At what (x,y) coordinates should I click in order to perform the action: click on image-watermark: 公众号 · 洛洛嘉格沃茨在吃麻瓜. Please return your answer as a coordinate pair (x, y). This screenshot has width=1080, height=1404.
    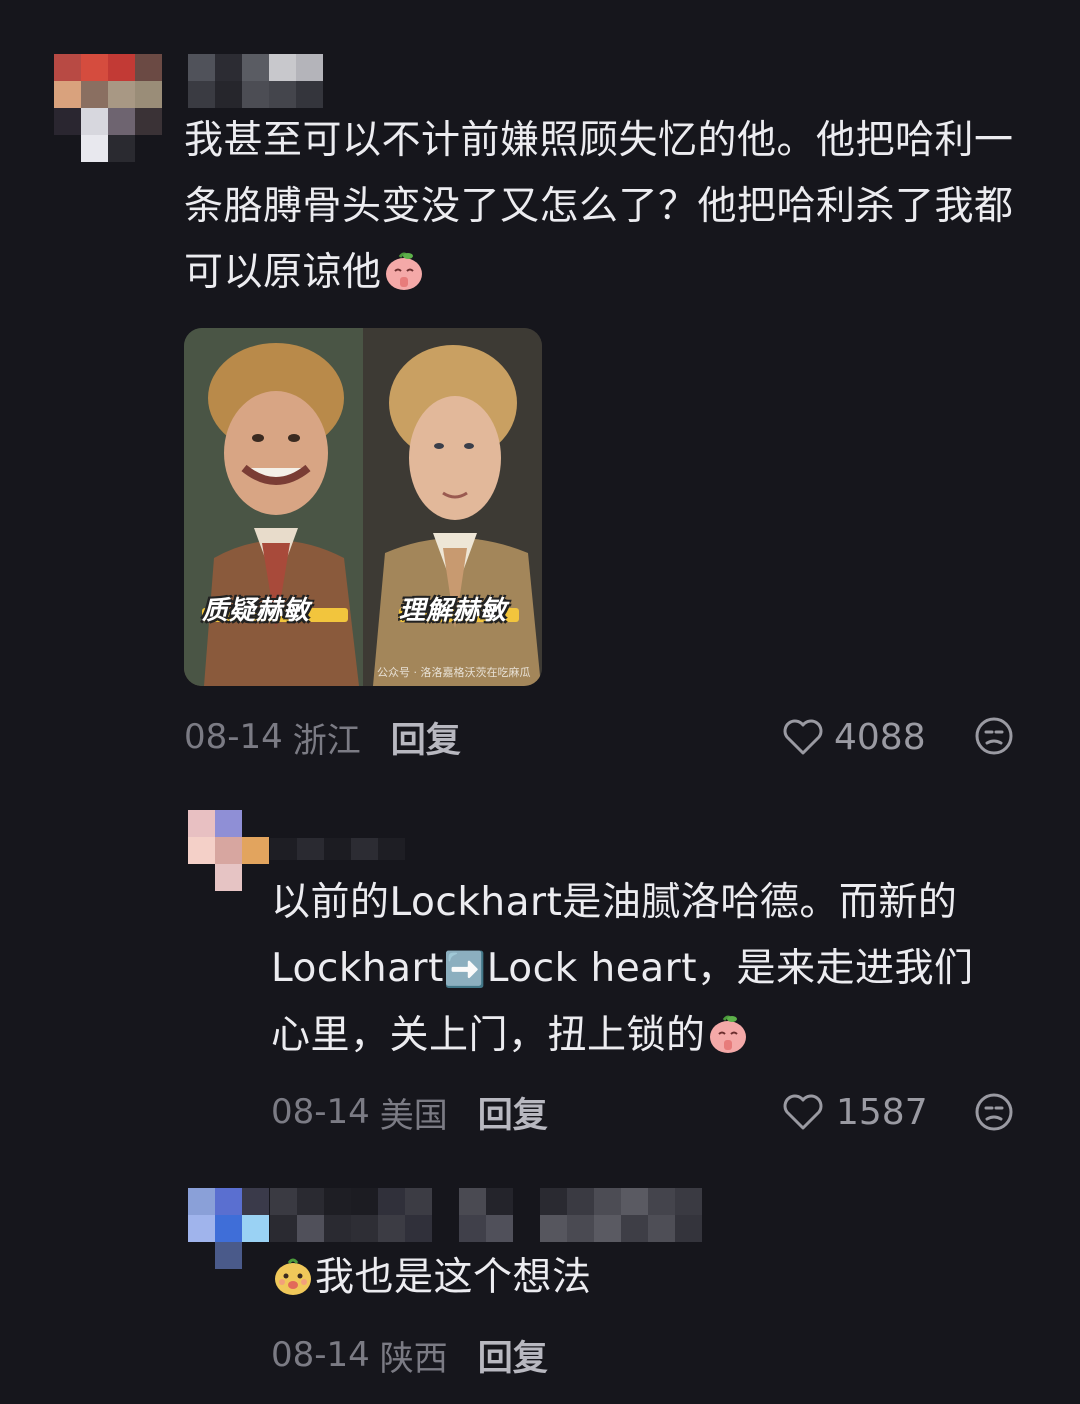
    Looking at the image, I should click on (454, 672).